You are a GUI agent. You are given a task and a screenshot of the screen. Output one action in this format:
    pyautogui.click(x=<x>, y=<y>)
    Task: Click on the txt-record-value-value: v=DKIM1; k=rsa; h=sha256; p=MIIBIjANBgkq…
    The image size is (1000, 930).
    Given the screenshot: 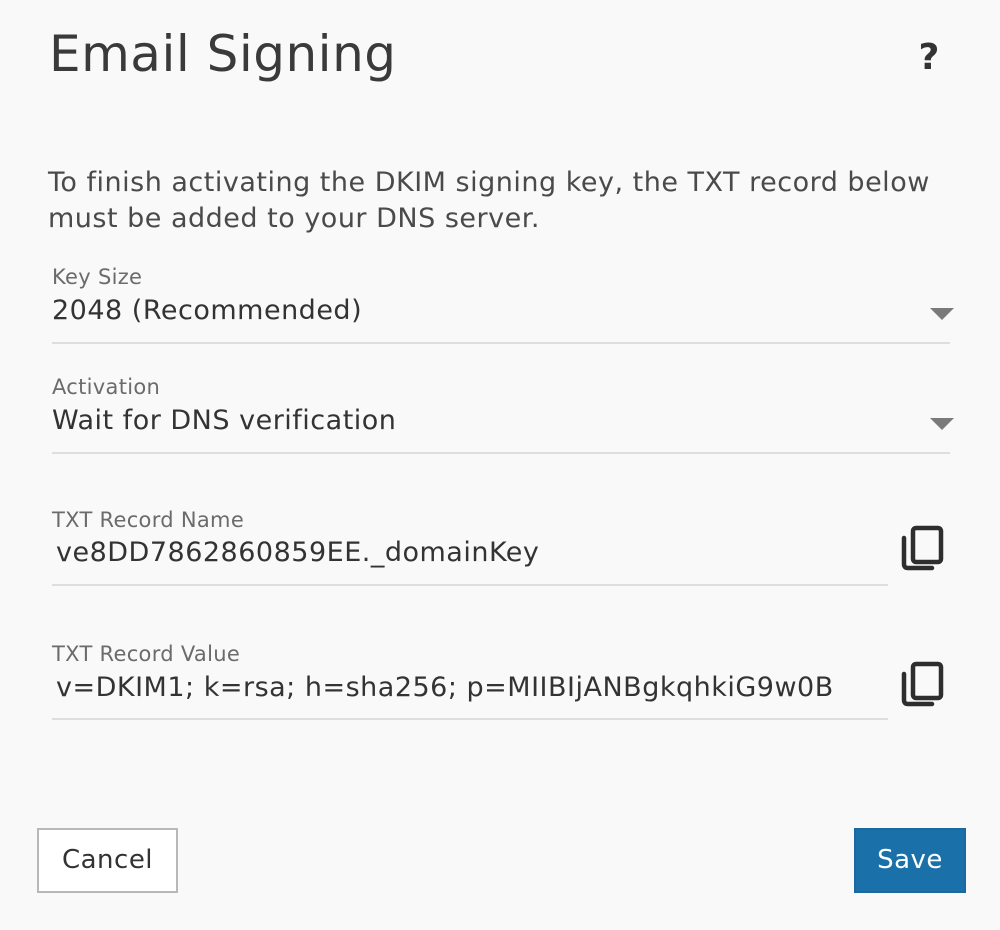 What is the action you would take?
    pyautogui.click(x=471, y=687)
    